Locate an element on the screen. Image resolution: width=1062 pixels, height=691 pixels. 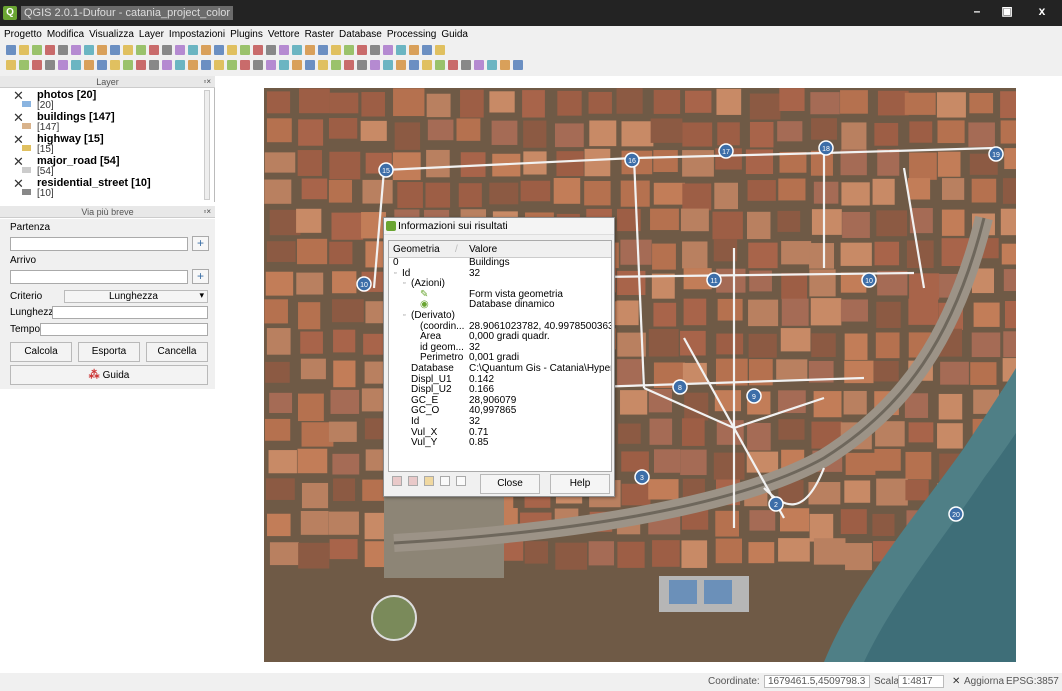
column-header-geometry: Geometria is located at coordinates (416, 249).